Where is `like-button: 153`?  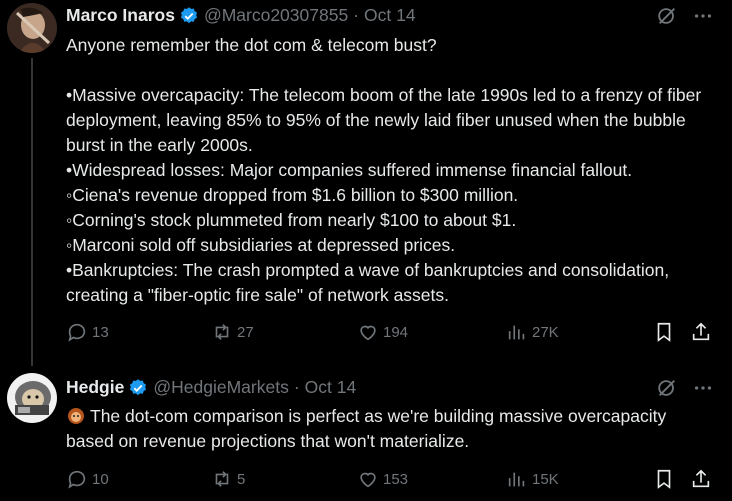
like-button: 153 is located at coordinates (382, 479).